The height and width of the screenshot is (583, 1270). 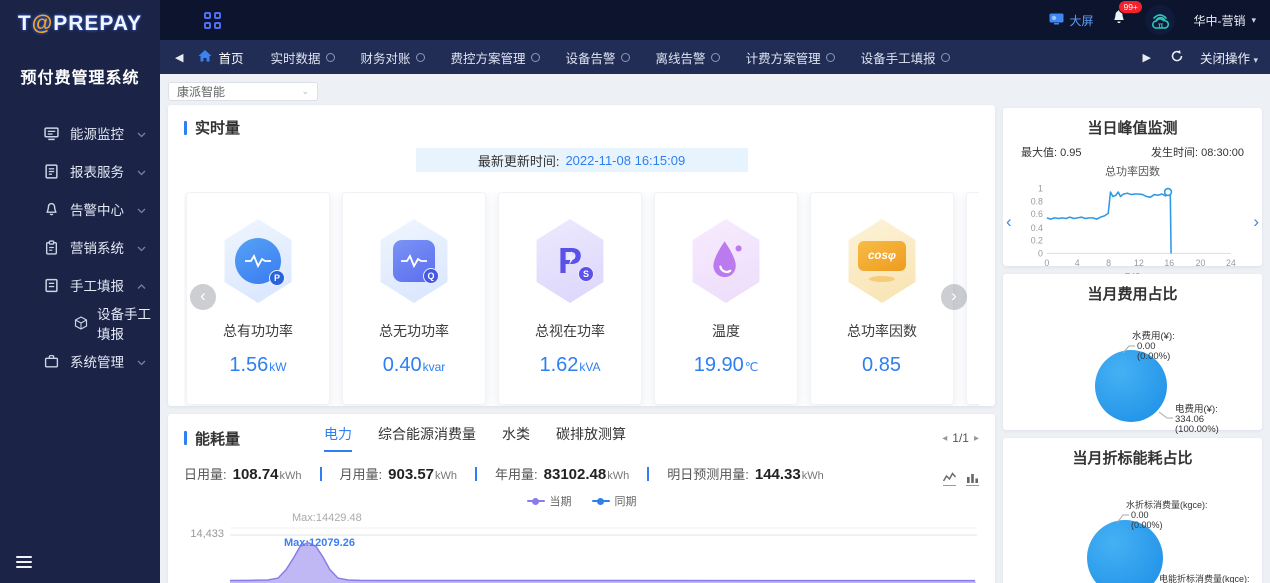 What do you see at coordinates (338, 438) in the screenshot?
I see `energy-tab-electricity: 电力` at bounding box center [338, 438].